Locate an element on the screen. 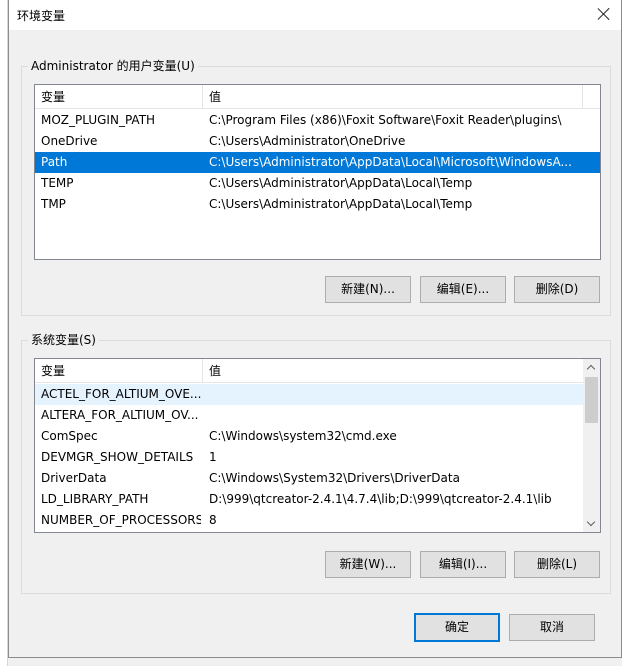  scrollbar-thumb is located at coordinates (591, 400).